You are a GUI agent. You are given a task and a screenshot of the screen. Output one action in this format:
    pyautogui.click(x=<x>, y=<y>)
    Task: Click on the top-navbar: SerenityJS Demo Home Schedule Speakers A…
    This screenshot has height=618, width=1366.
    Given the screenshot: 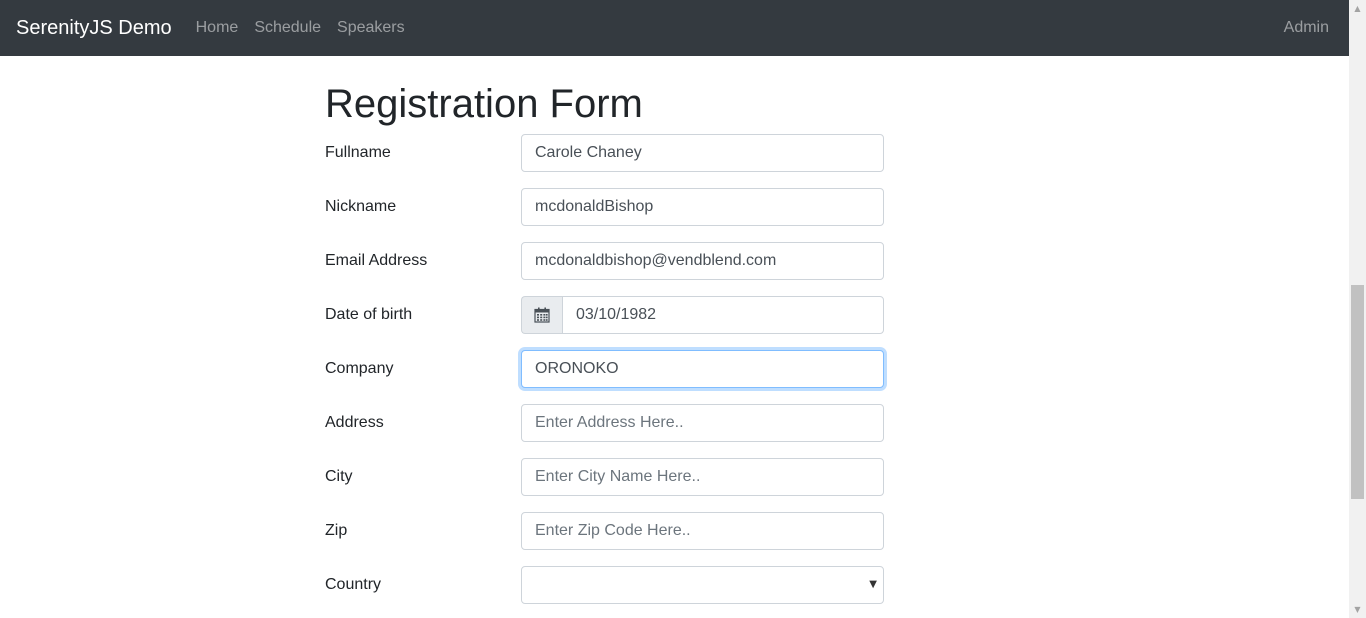 What is the action you would take?
    pyautogui.click(x=674, y=28)
    